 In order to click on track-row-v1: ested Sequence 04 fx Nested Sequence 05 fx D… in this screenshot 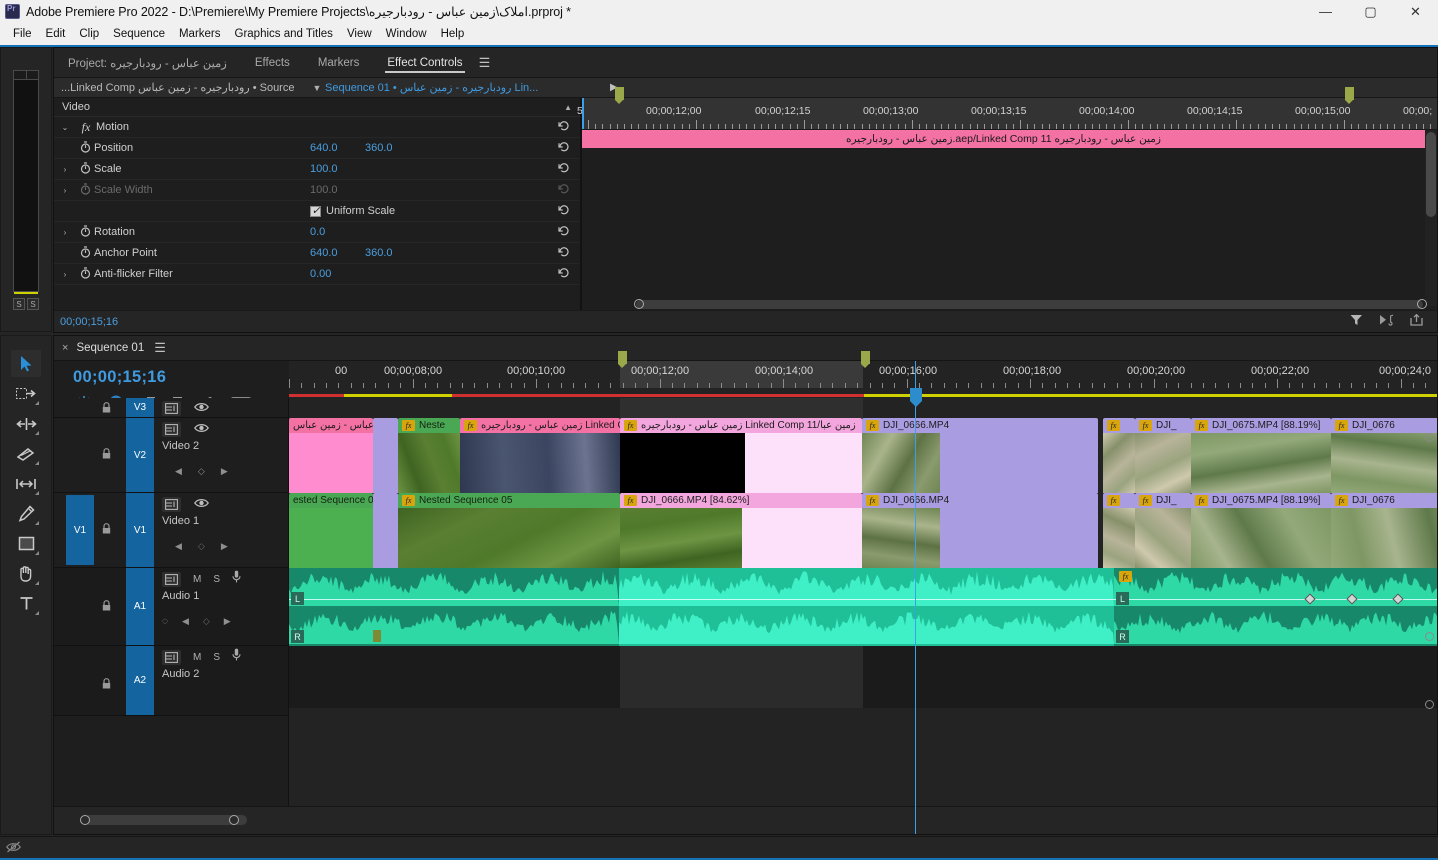, I will do `click(863, 530)`.